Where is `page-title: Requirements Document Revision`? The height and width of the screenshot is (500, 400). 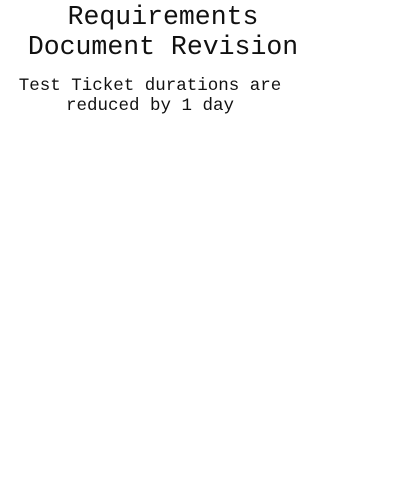
page-title: Requirements Document Revision is located at coordinates (163, 32).